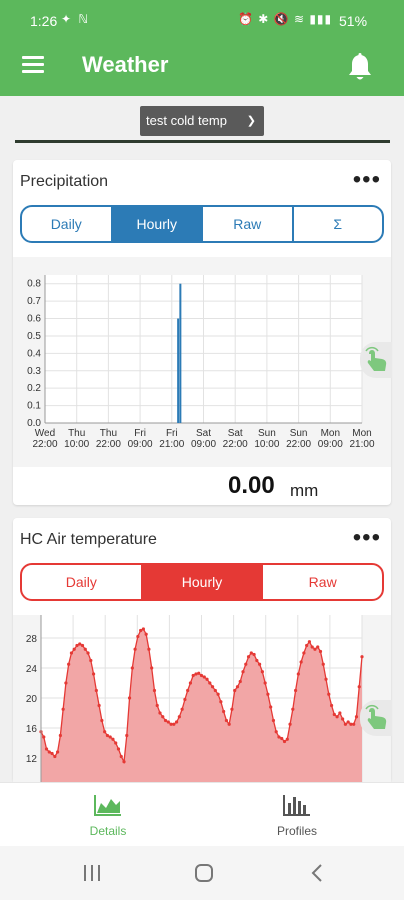 The width and height of the screenshot is (404, 900). What do you see at coordinates (317, 873) in the screenshot?
I see `back-icon` at bounding box center [317, 873].